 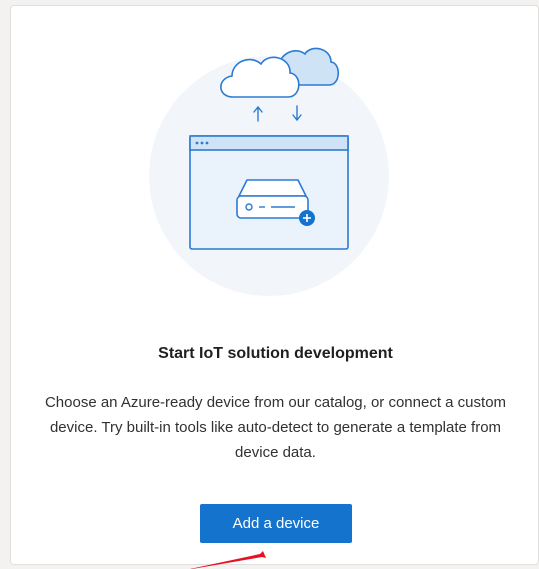 I want to click on empty-state-title: Start IoT solution development, so click(x=275, y=353).